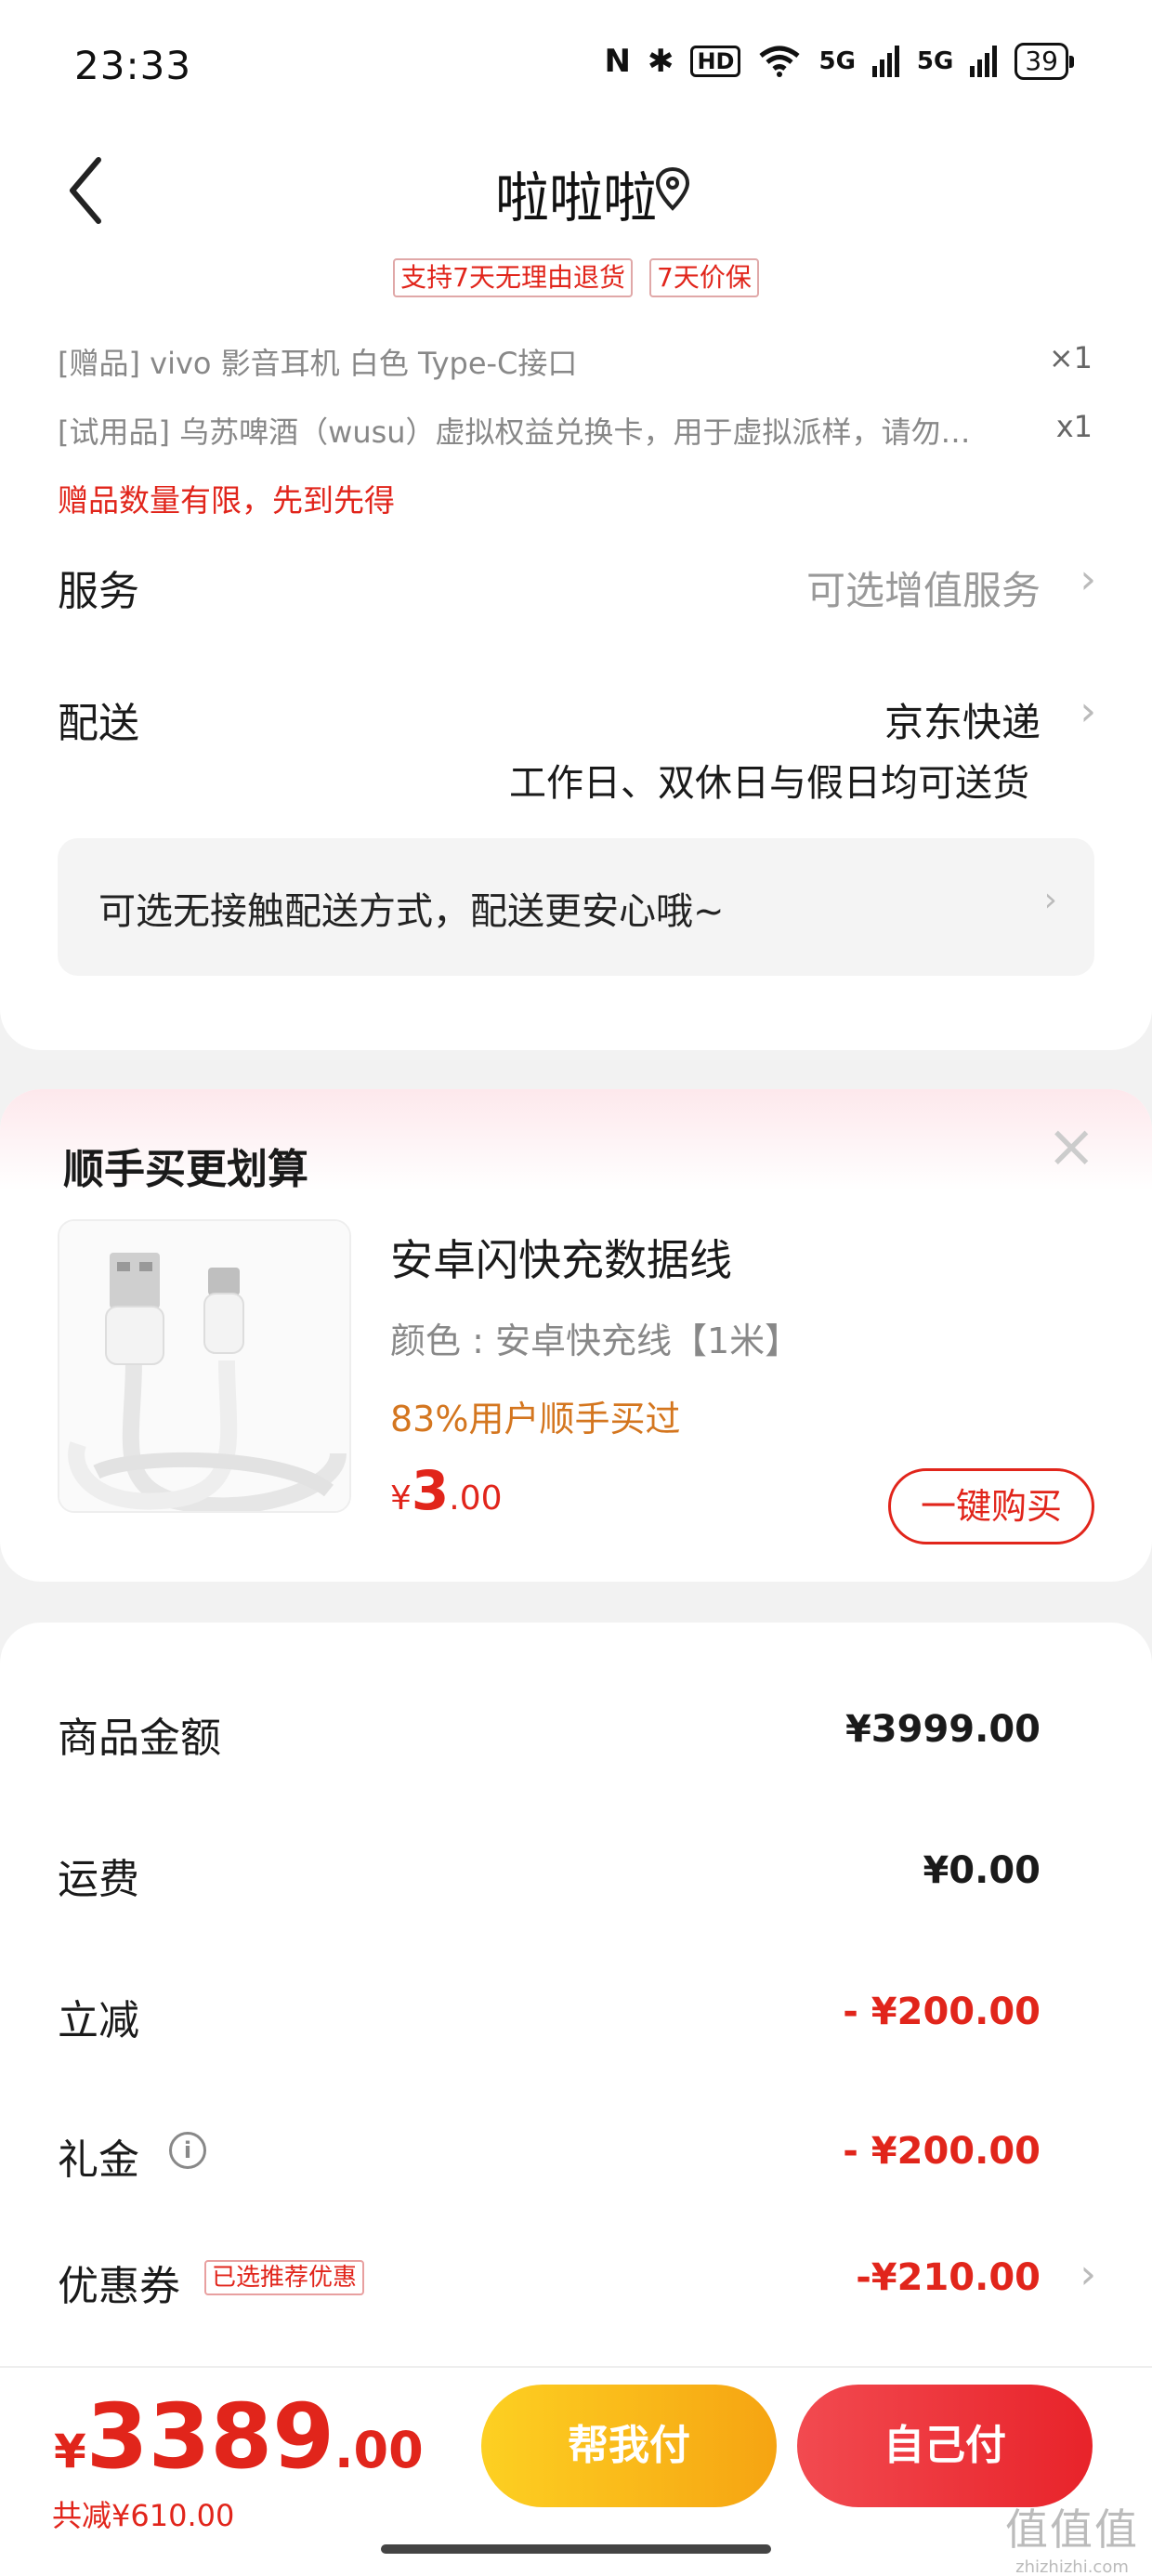 The height and width of the screenshot is (2576, 1152). What do you see at coordinates (935, 61) in the screenshot?
I see `signal-5g-2-icon: 5G` at bounding box center [935, 61].